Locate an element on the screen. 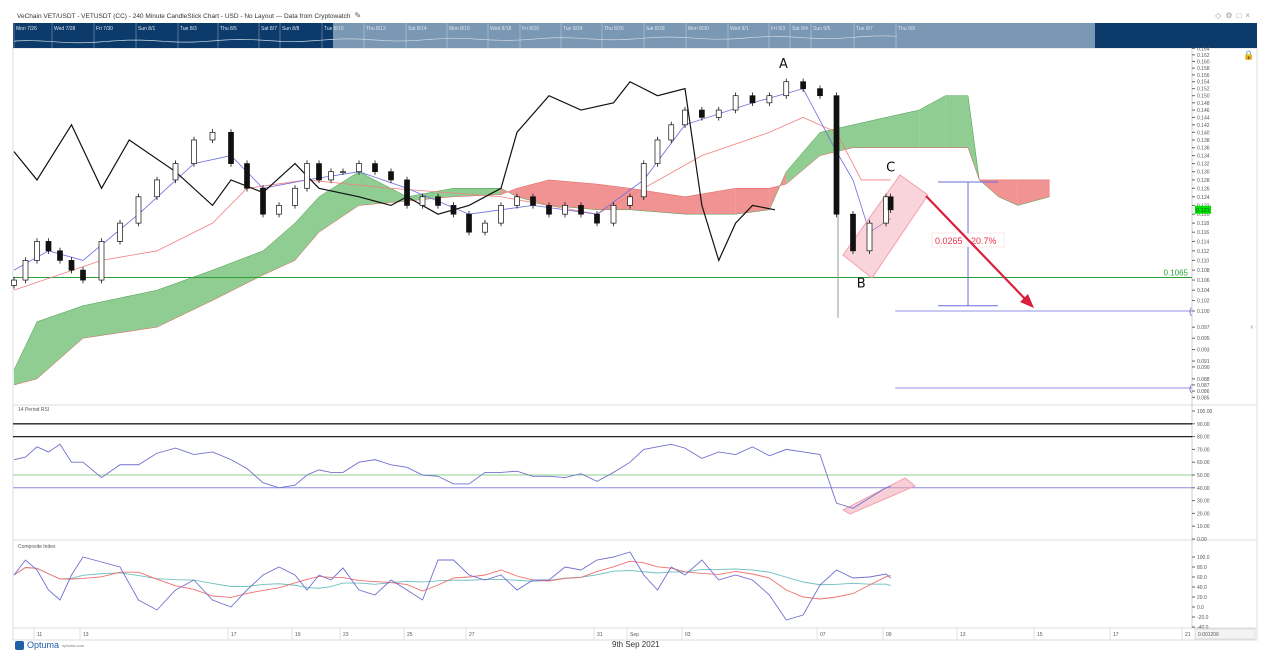 Image resolution: width=1274 pixels, height=662 pixels. time-tick-label: 15 is located at coordinates (1040, 635).